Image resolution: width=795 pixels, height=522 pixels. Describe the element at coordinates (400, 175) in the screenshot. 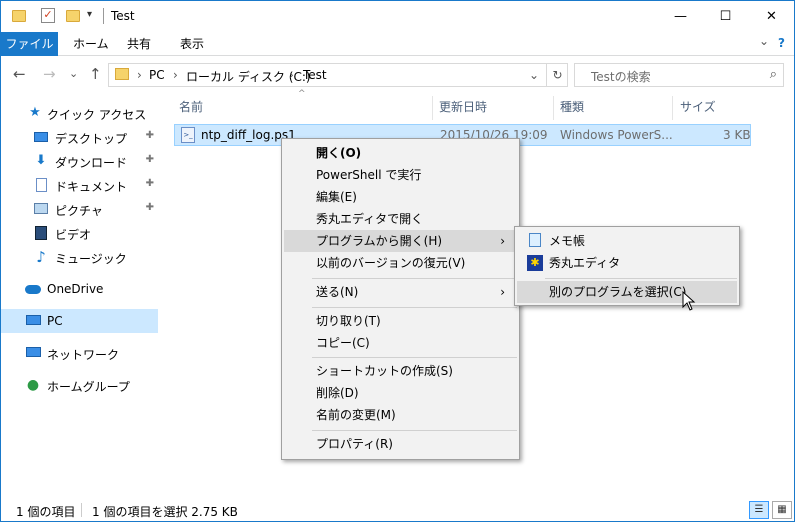

I see `menu-item-run-powershell: PowerShell で実行` at that location.